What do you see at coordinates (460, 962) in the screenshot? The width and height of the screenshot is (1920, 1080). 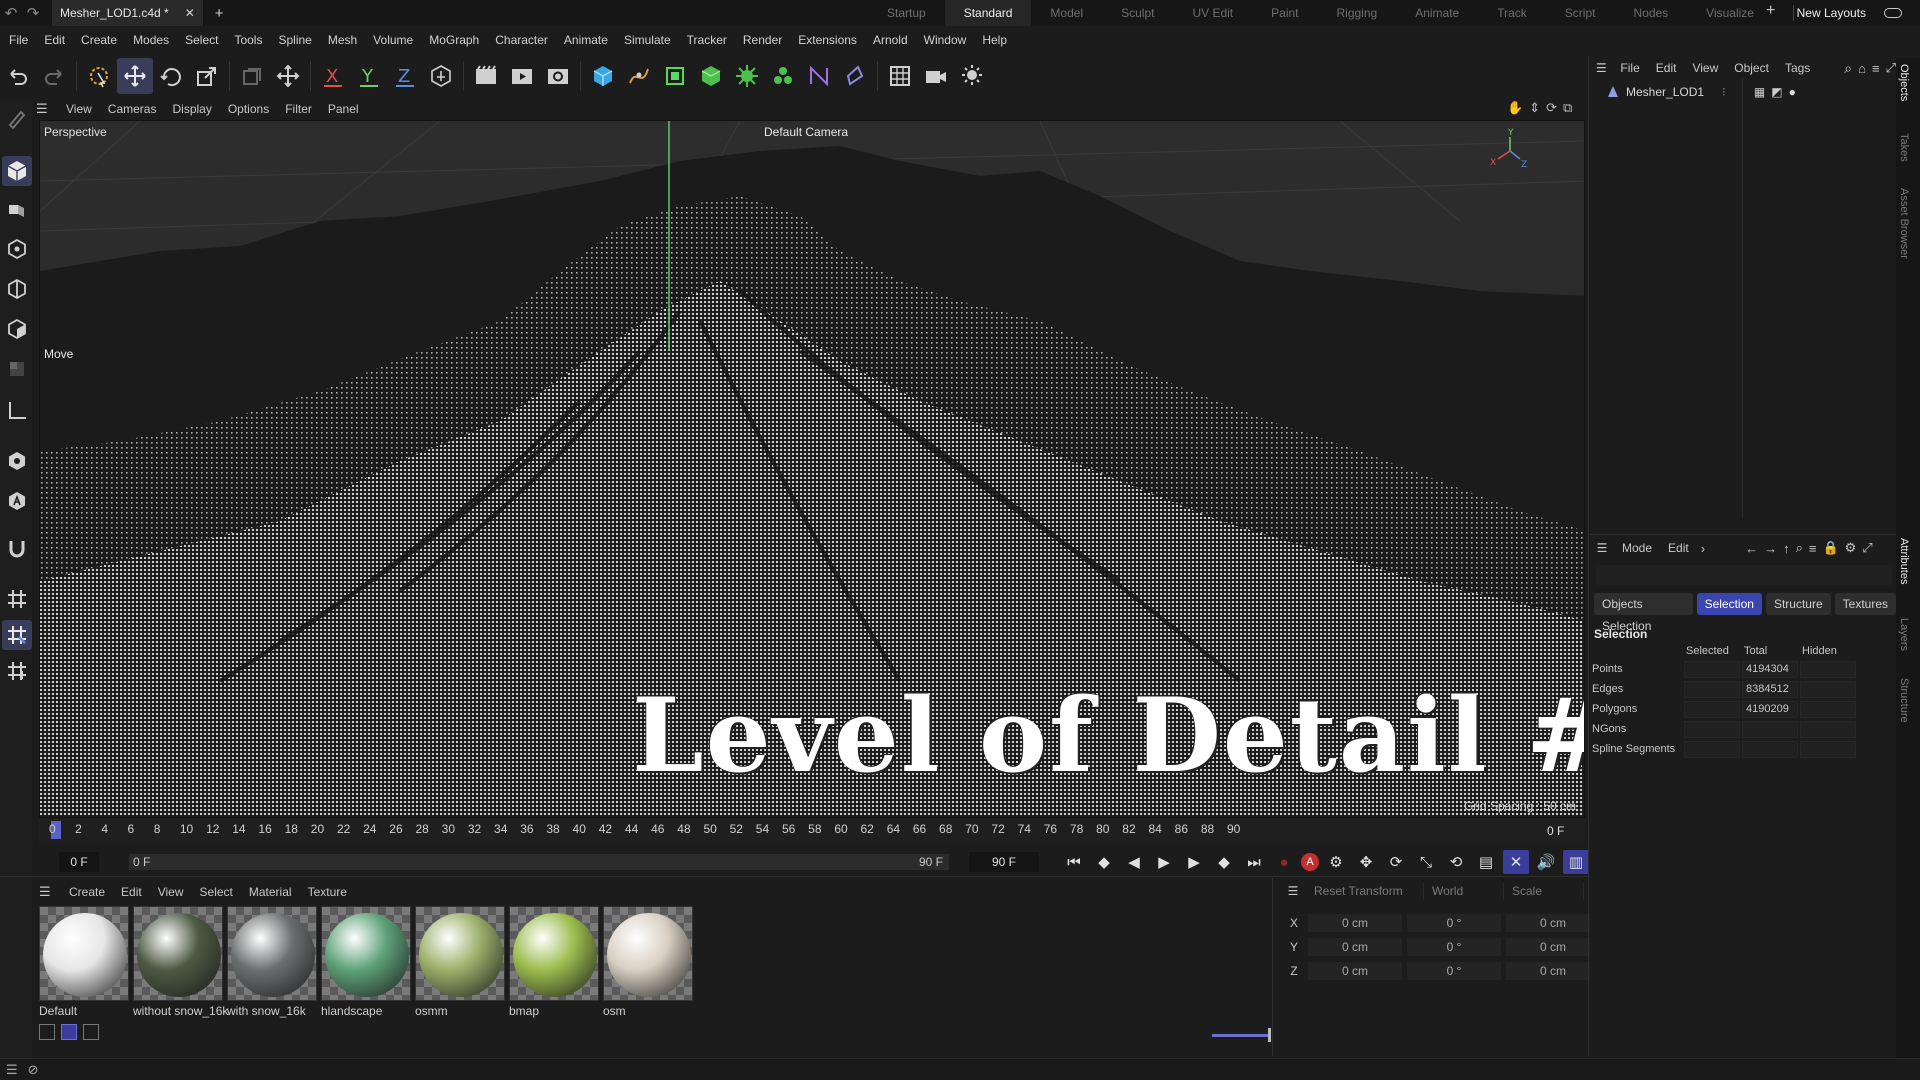 I see `material-item: osmm` at bounding box center [460, 962].